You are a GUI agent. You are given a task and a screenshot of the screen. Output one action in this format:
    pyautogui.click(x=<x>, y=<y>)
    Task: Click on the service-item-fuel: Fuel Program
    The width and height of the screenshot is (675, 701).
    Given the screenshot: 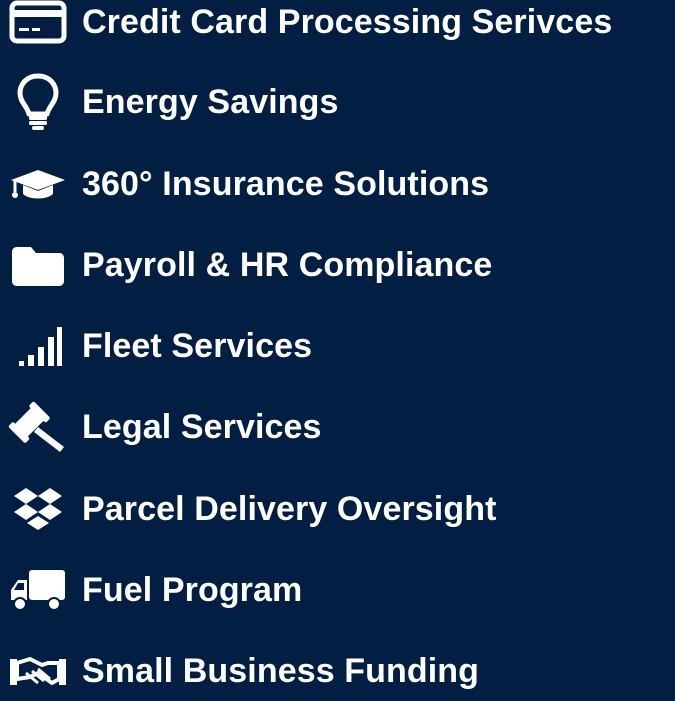 What is the action you would take?
    pyautogui.click(x=337, y=590)
    